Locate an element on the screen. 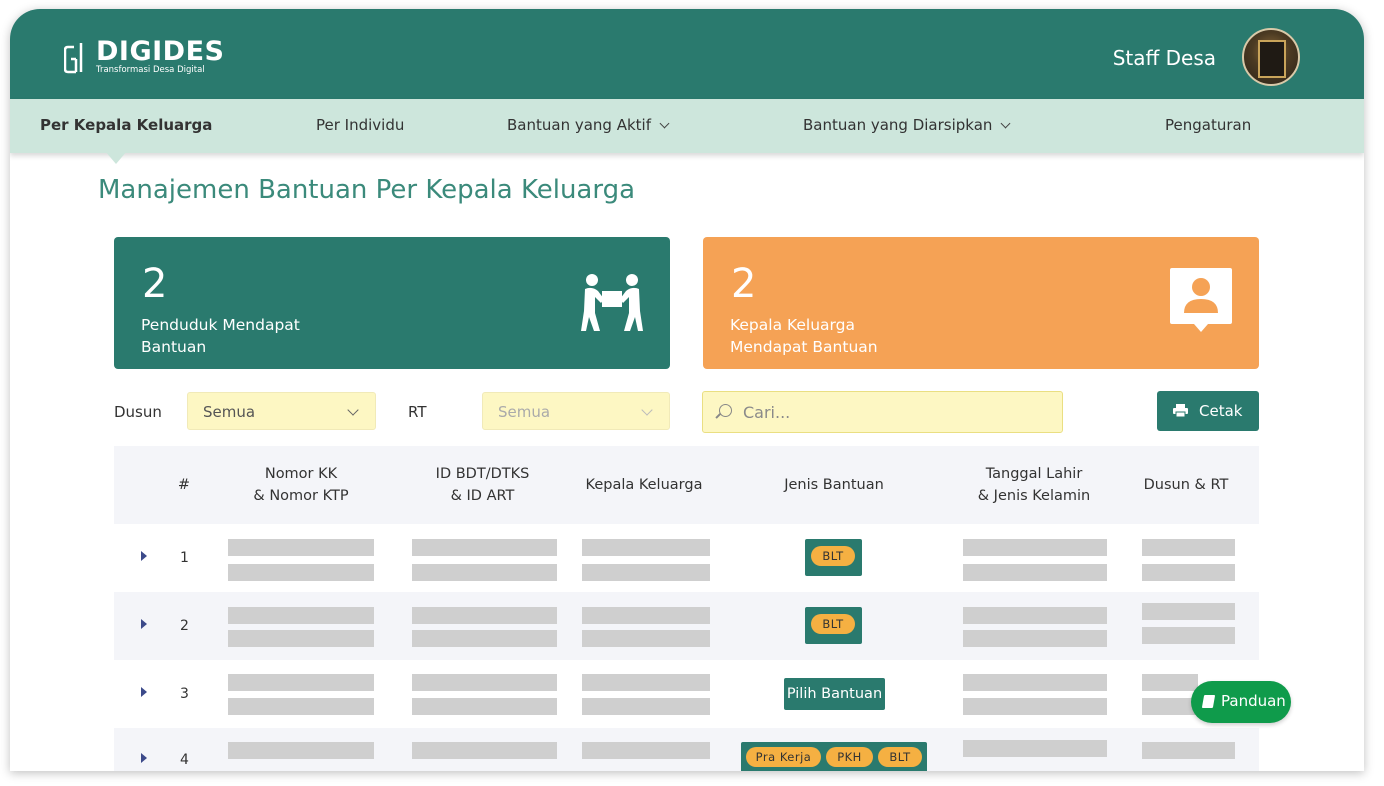 The height and width of the screenshot is (786, 1384). stat-card-penduduk: 2 Penduduk Mendapat Bantuan is located at coordinates (392, 303).